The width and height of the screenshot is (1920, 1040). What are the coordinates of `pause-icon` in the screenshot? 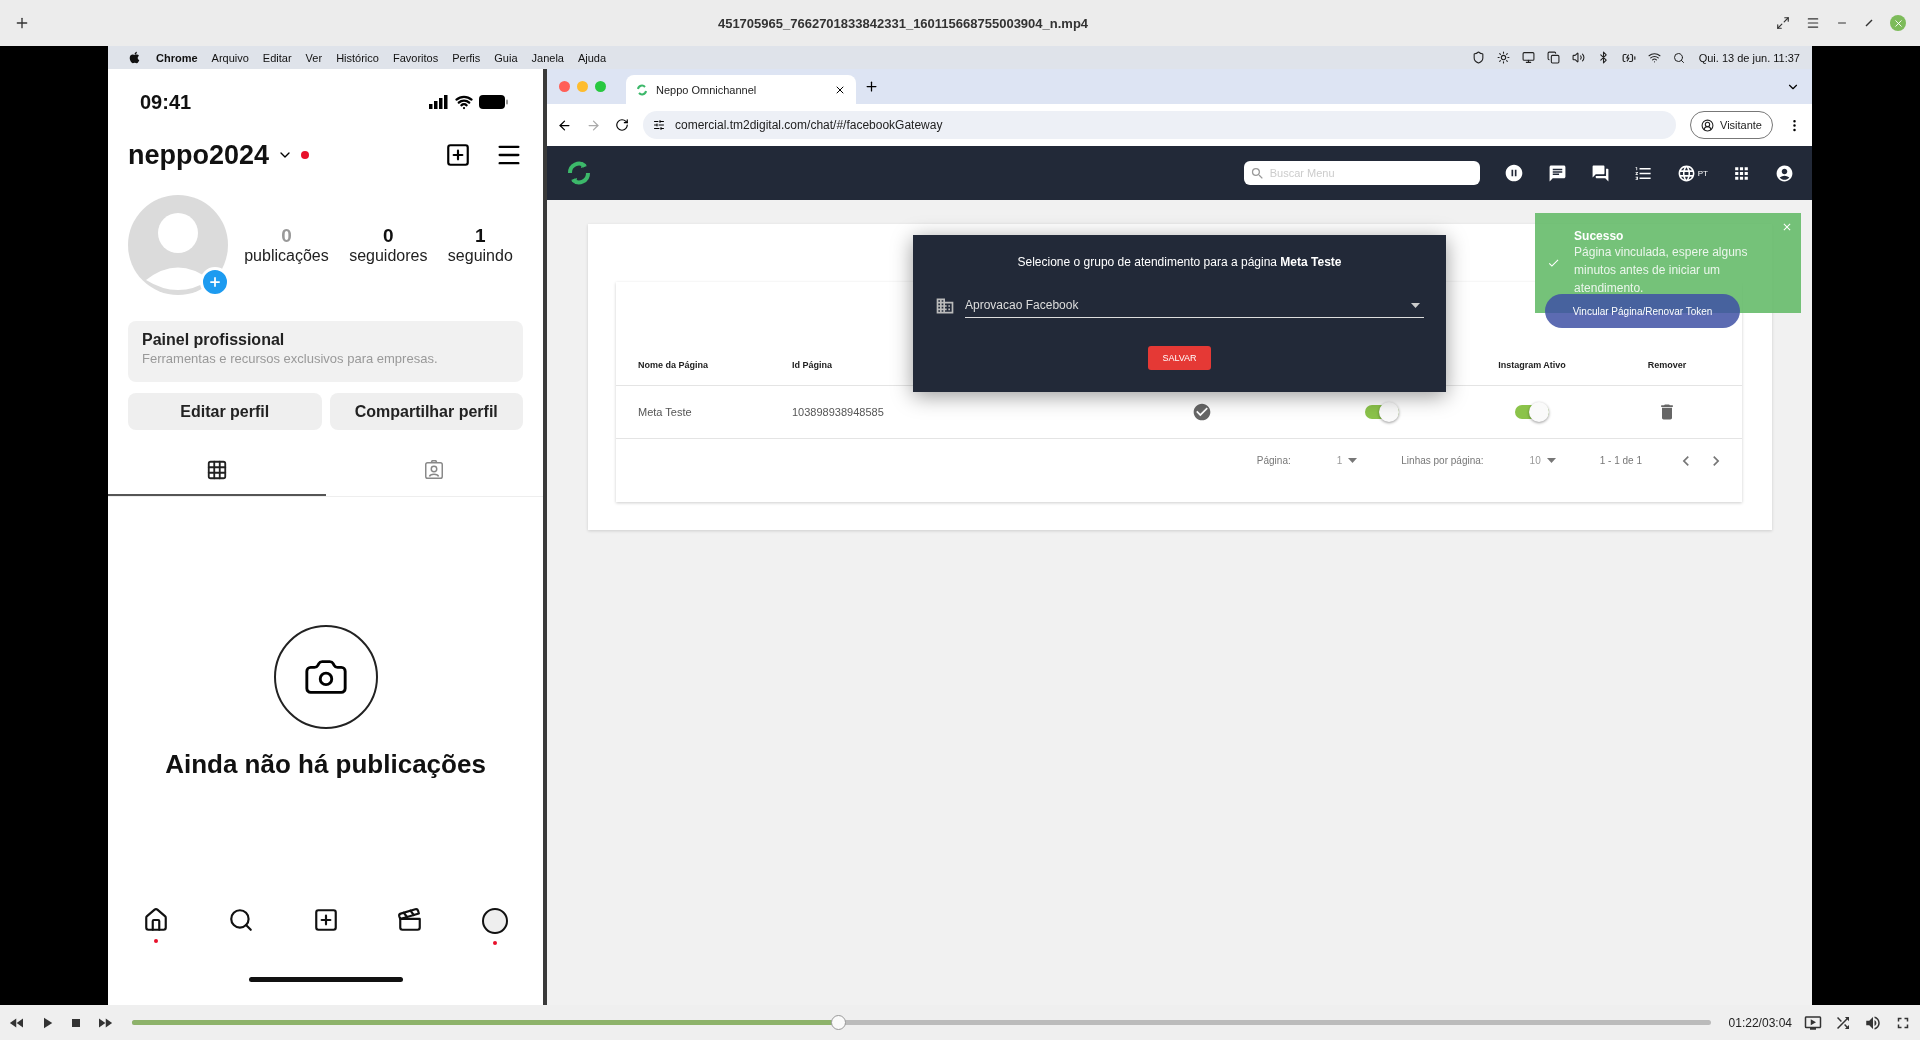 It's located at (1513, 173).